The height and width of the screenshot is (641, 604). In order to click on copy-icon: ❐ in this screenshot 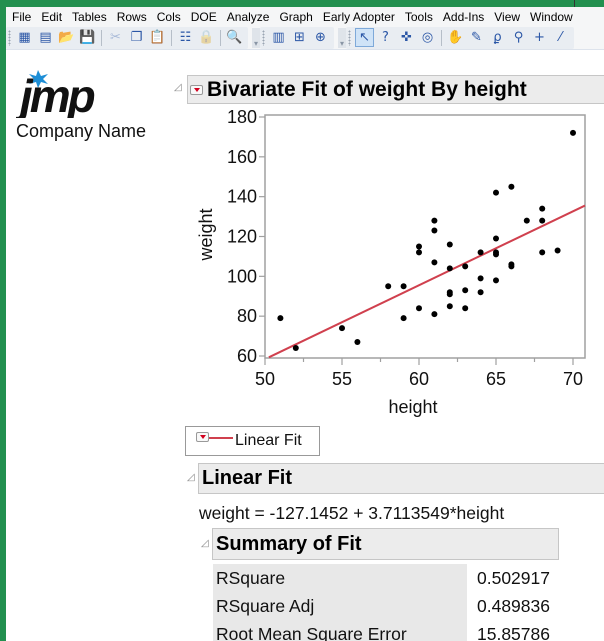, I will do `click(136, 37)`.